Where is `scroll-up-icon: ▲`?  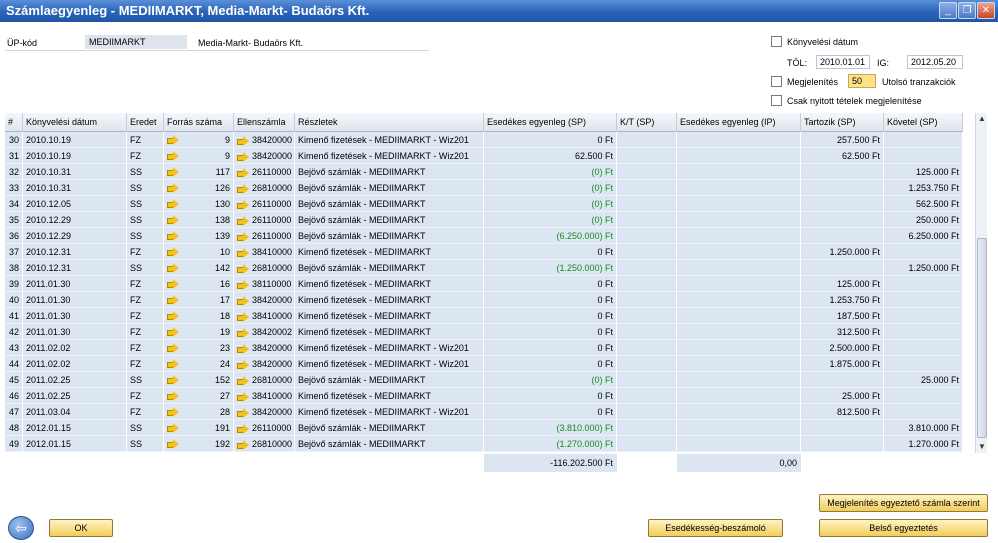
scroll-up-icon: ▲ is located at coordinates (982, 119).